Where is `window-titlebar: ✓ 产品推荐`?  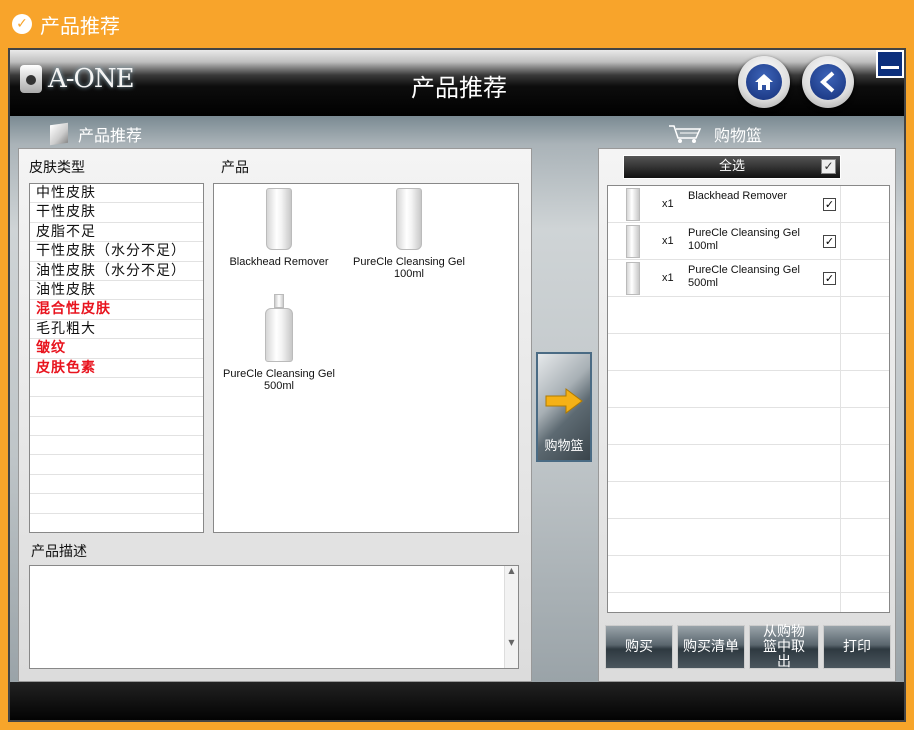 window-titlebar: ✓ 产品推荐 is located at coordinates (457, 24).